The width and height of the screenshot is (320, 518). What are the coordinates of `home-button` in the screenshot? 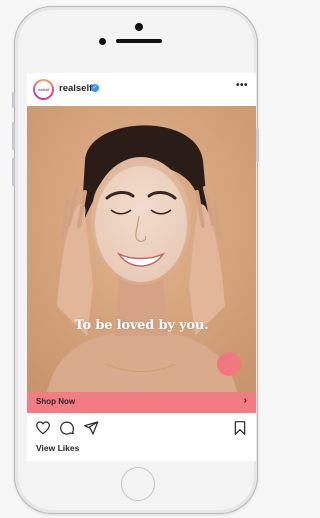 It's located at (138, 484).